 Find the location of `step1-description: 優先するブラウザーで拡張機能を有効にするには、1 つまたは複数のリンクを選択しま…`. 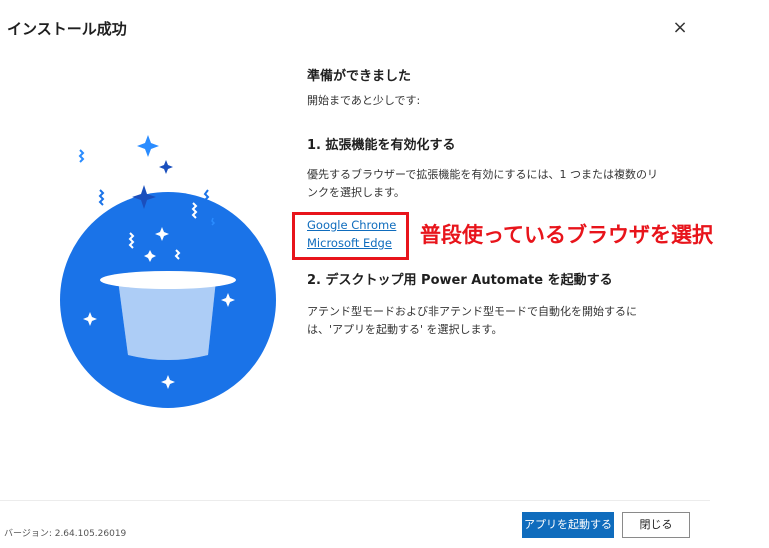

step1-description: 優先するブラウザーで拡張機能を有効にするには、1 つまたは複数のリンクを選択しま… is located at coordinates (482, 183).